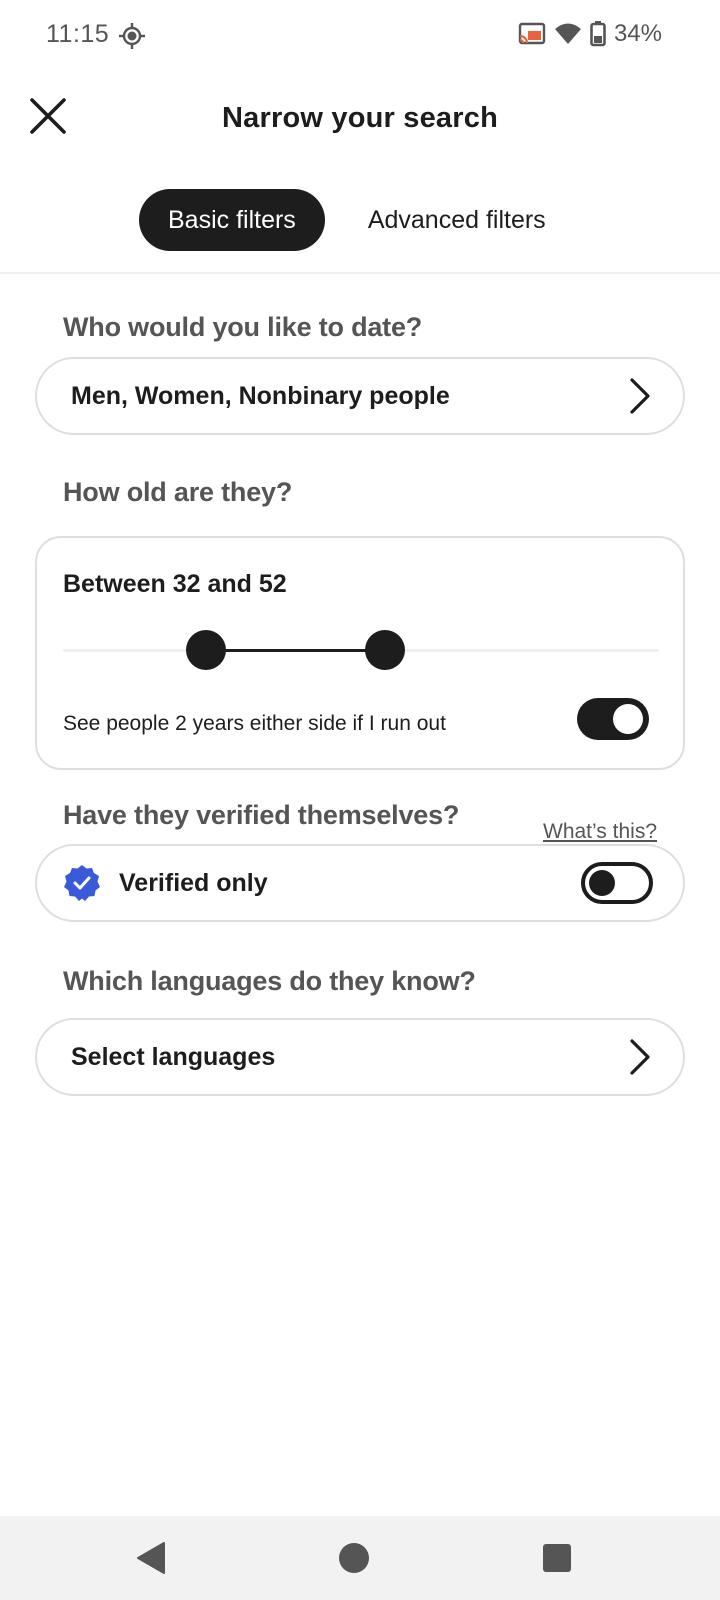 This screenshot has height=1600, width=720. I want to click on home-icon, so click(354, 1558).